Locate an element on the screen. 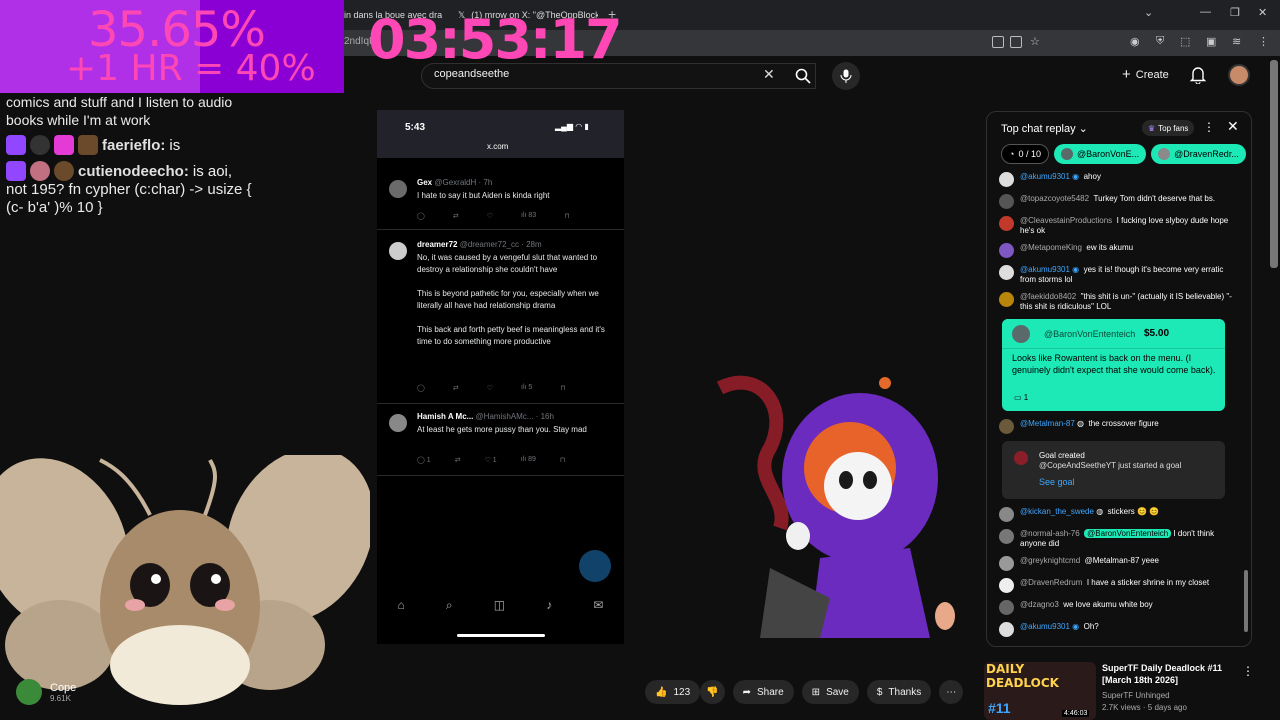 This screenshot has width=1280, height=720. chat-username: @dzagno3 is located at coordinates (1039, 604).